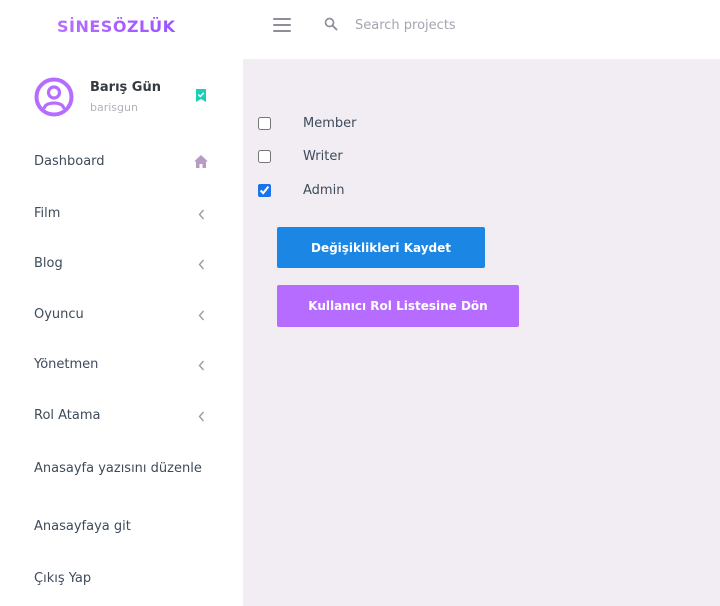 The width and height of the screenshot is (720, 606). What do you see at coordinates (48, 263) in the screenshot?
I see `sidebar-item-label: Blog` at bounding box center [48, 263].